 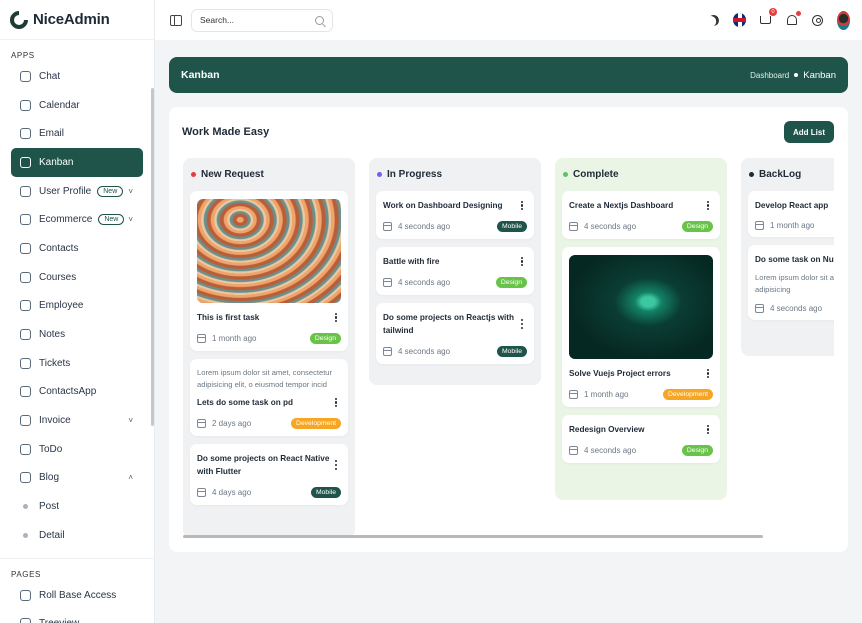 What do you see at coordinates (768, 17) in the screenshot?
I see `cart-button: 0` at bounding box center [768, 17].